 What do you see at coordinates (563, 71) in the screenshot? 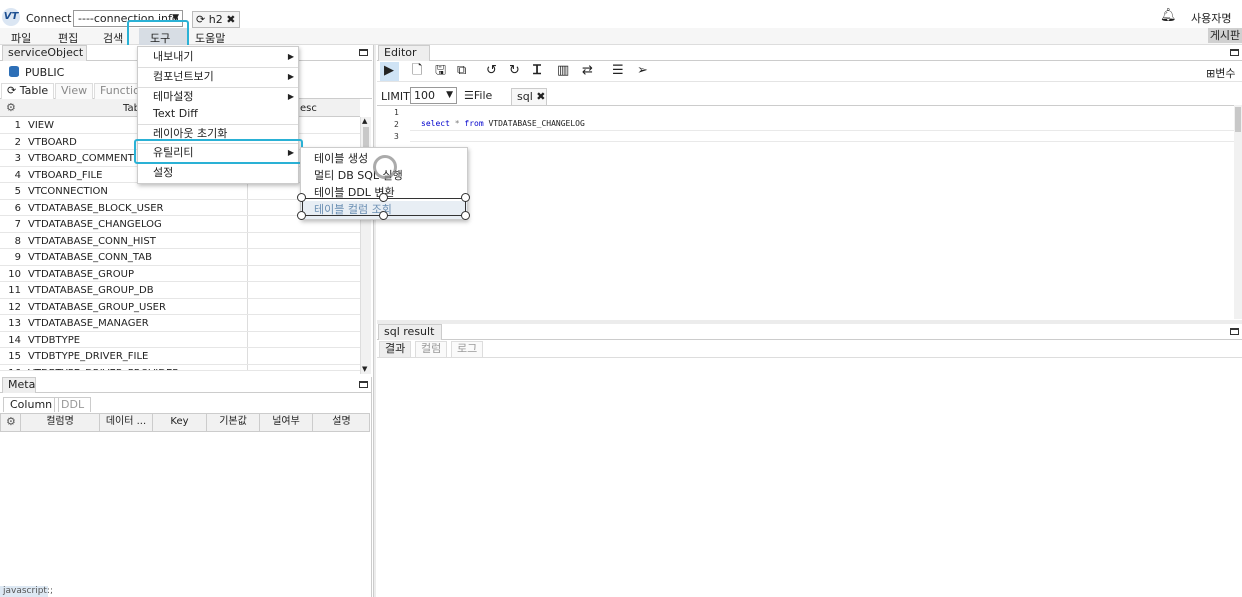
I see `map-icon: ▥` at bounding box center [563, 71].